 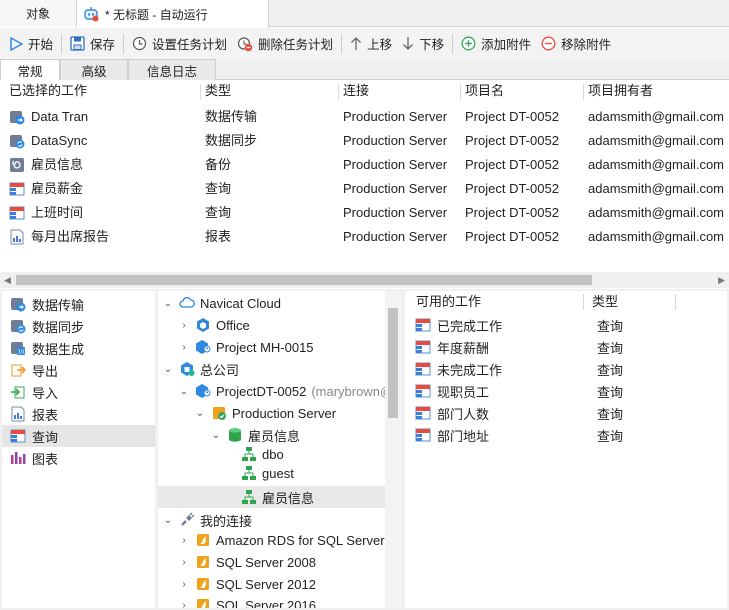 What do you see at coordinates (78, 370) in the screenshot?
I see `job-type-item: 导出` at bounding box center [78, 370].